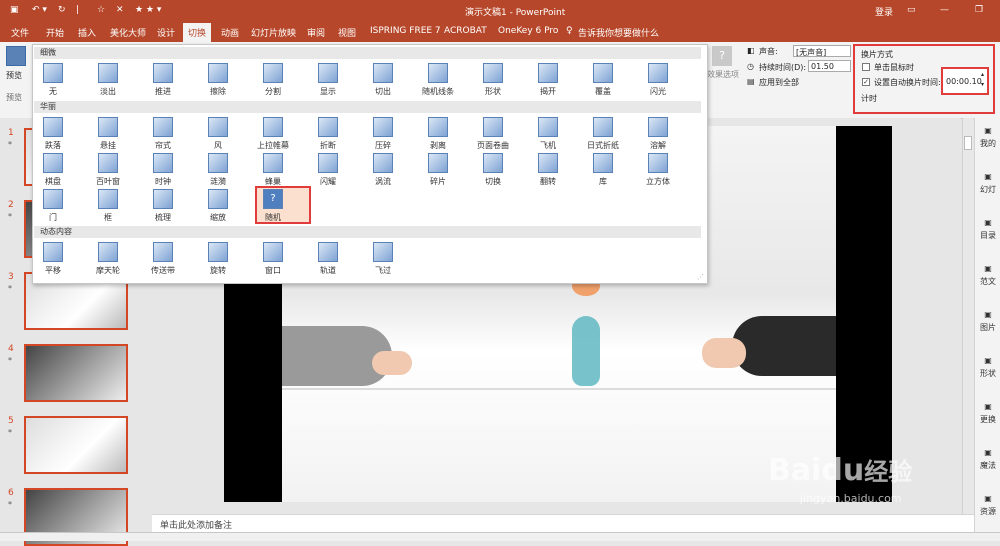 Image resolution: width=1000 pixels, height=546 pixels. Describe the element at coordinates (14, 10) in the screenshot. I see `app-menu-icon: ▣` at that location.